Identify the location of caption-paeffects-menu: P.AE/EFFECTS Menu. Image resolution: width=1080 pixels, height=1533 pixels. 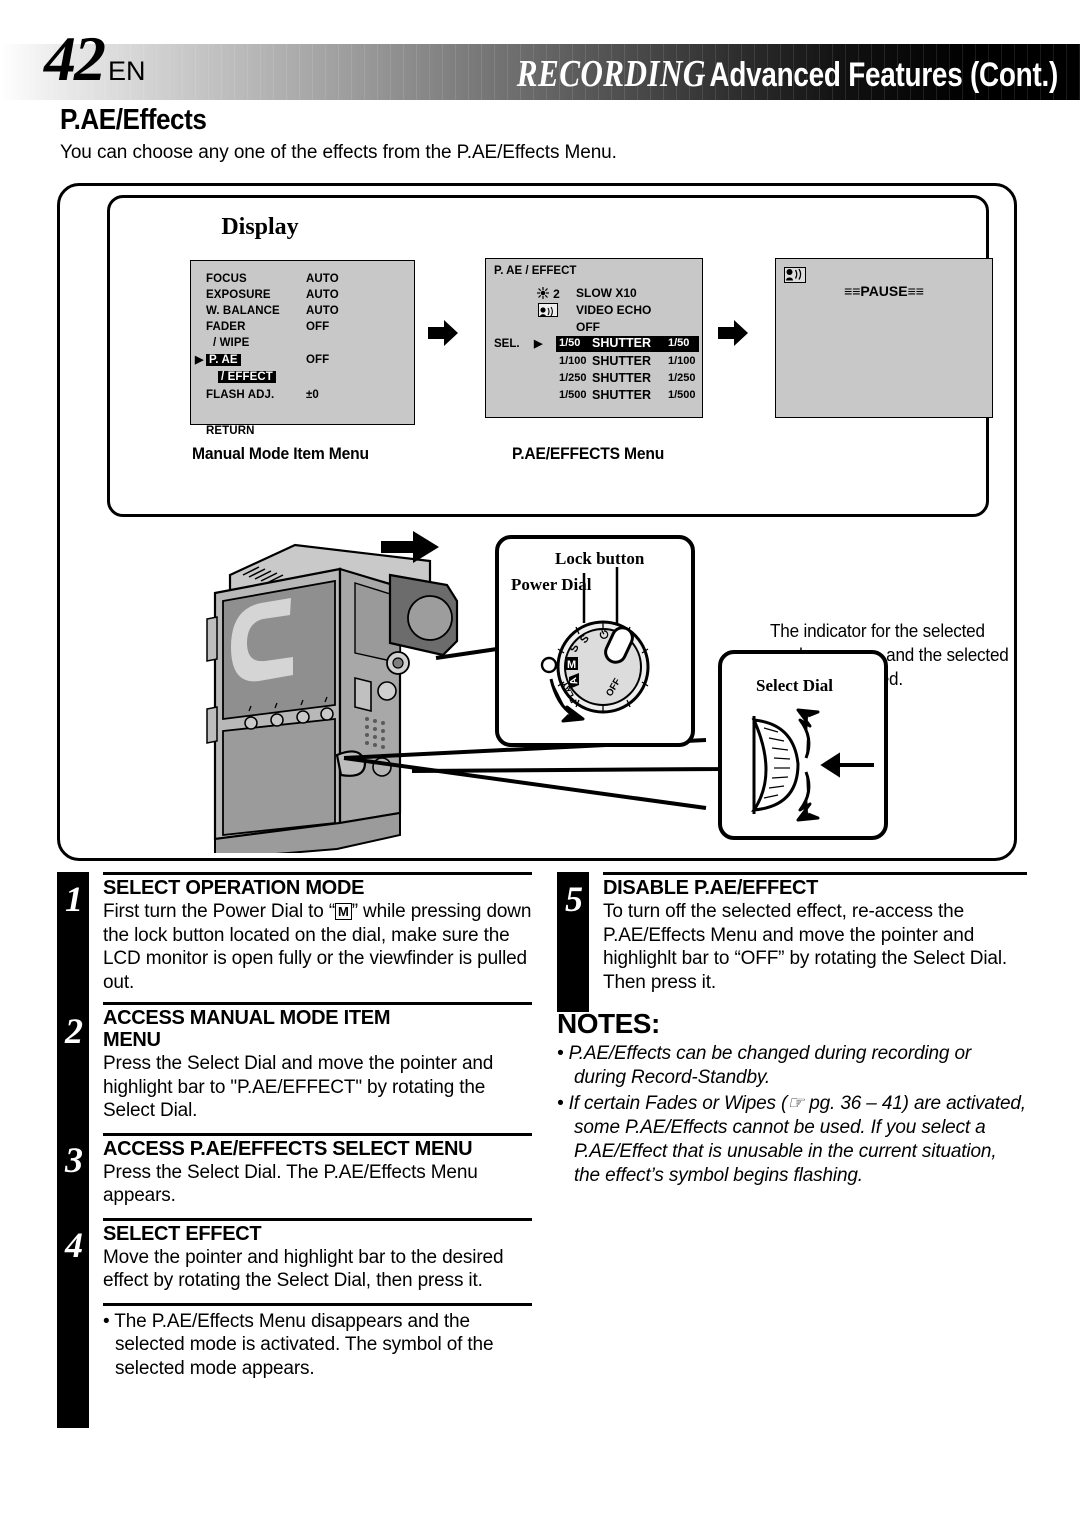
(588, 453).